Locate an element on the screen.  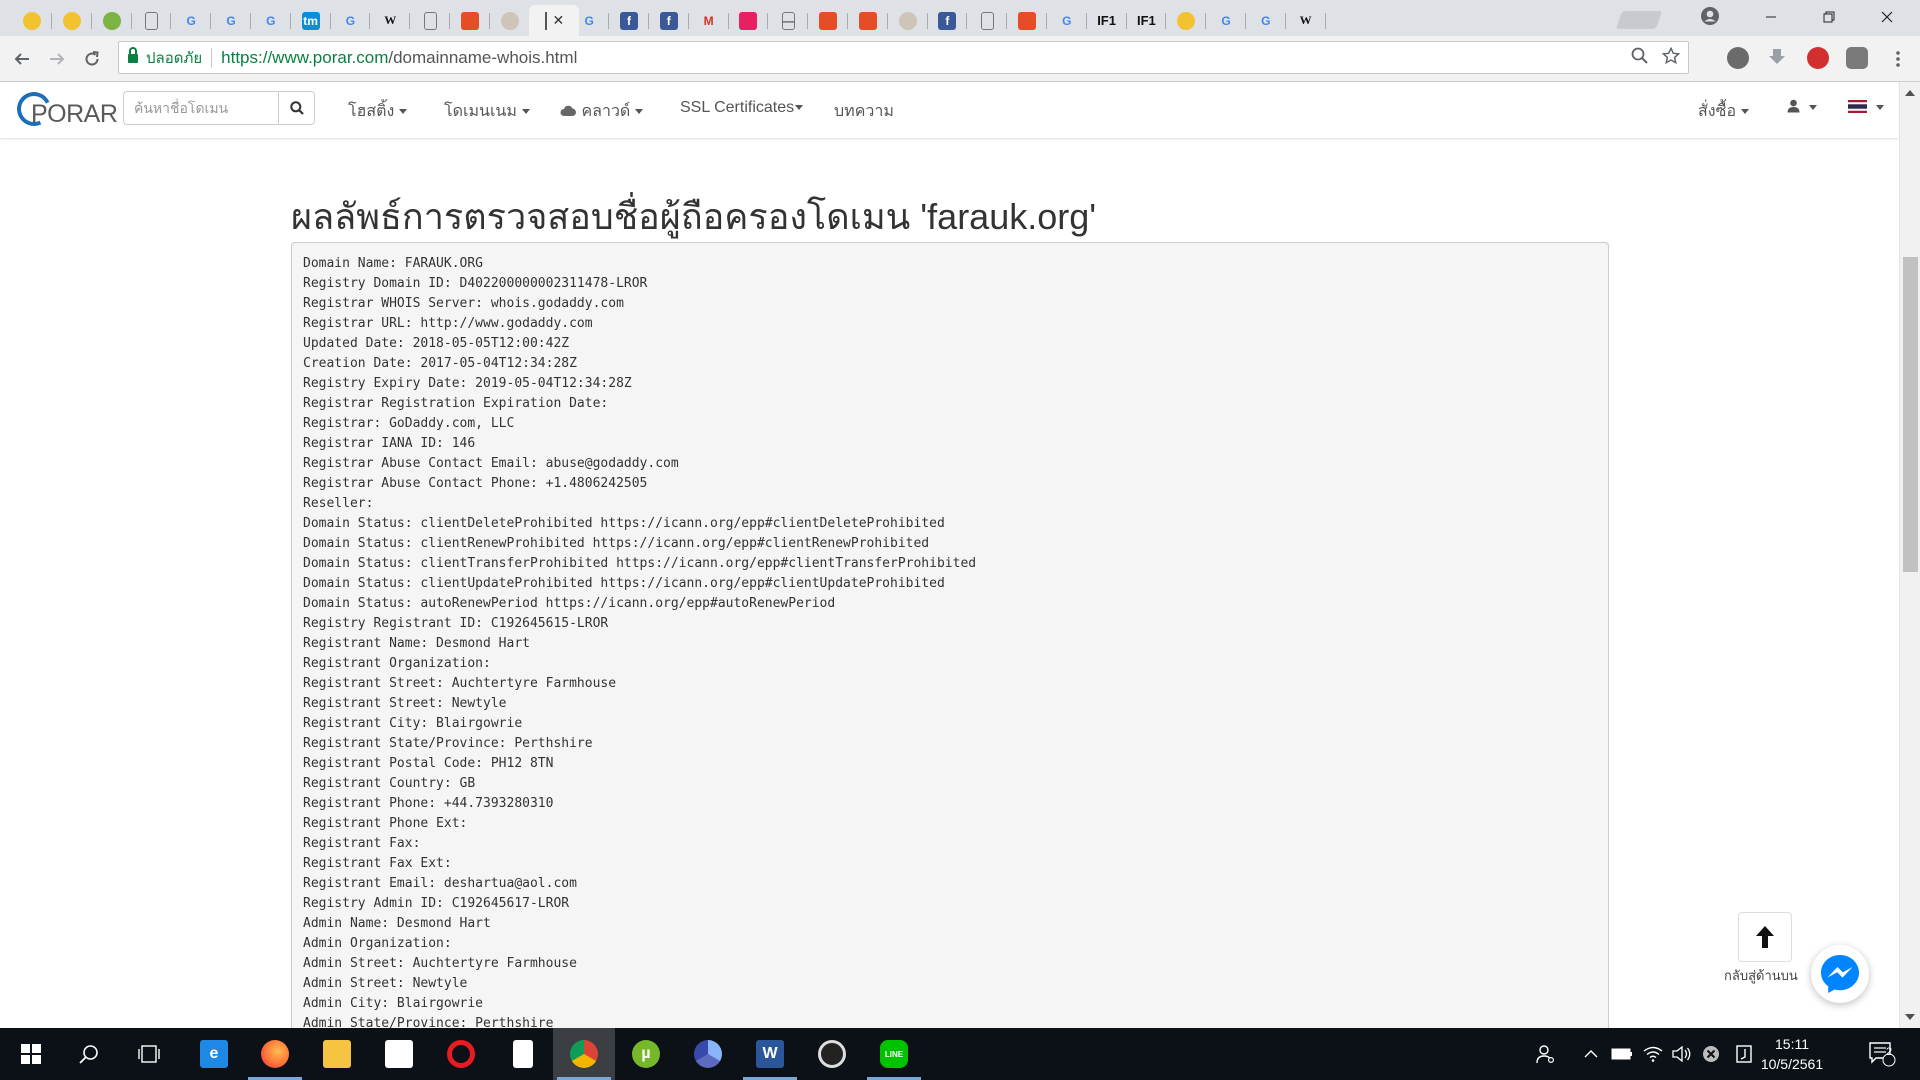
zoom-icon is located at coordinates (1639, 55).